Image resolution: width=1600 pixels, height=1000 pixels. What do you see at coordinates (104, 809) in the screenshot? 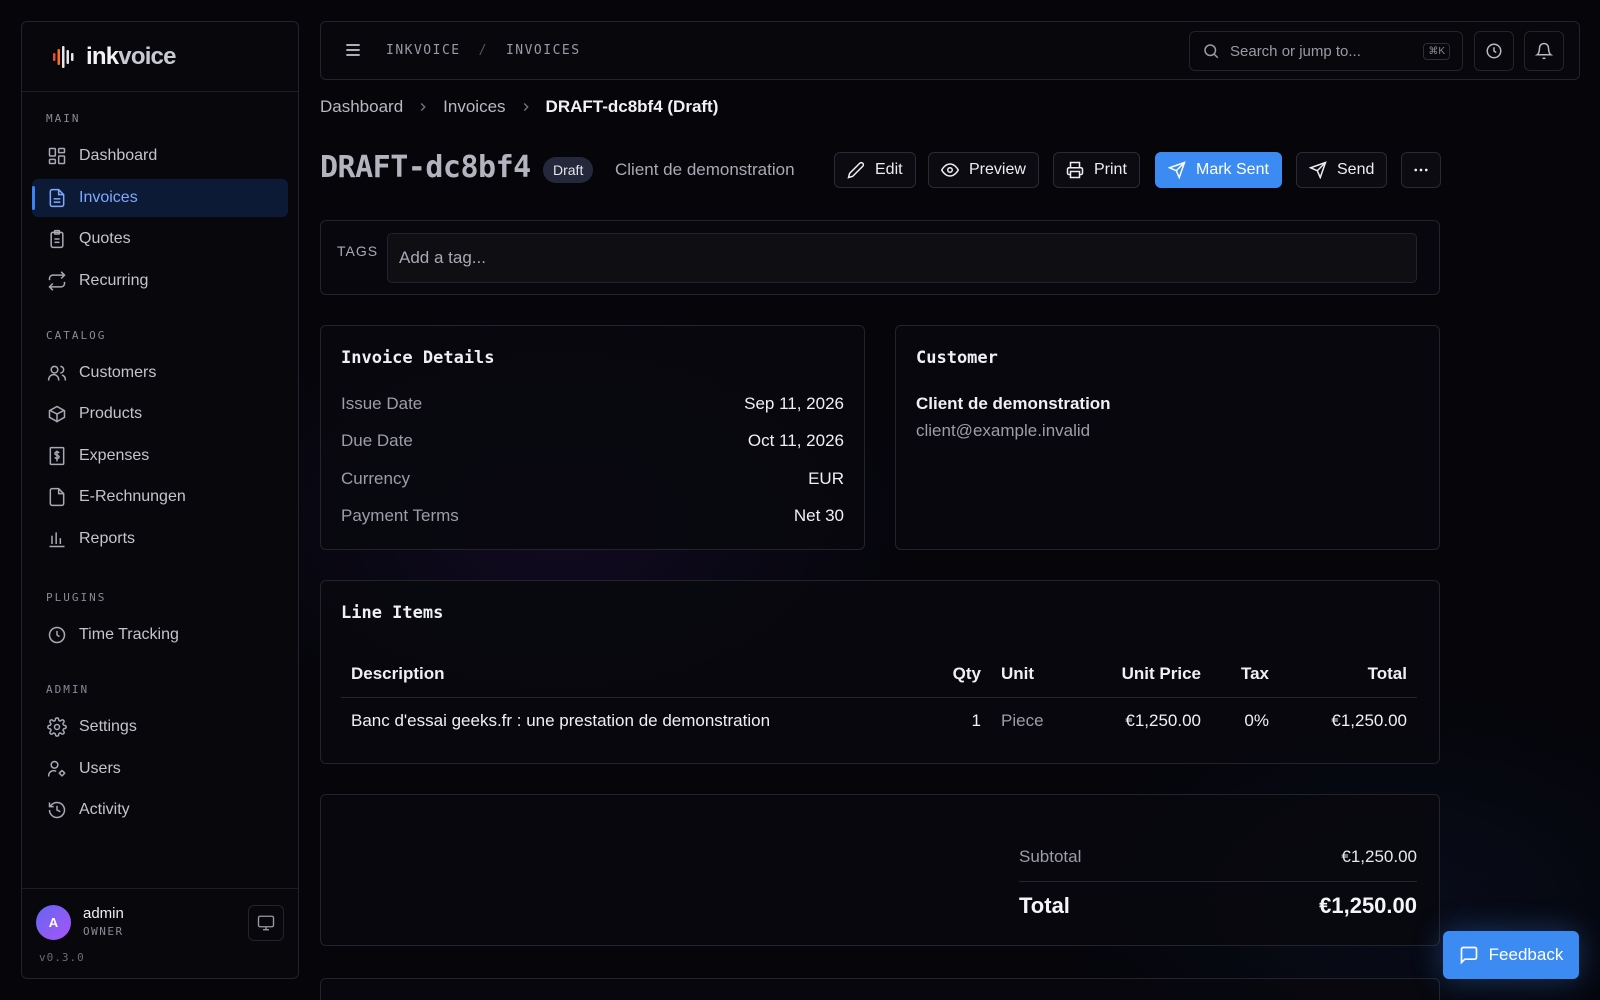
I see `sidebar-item-label: Activity` at bounding box center [104, 809].